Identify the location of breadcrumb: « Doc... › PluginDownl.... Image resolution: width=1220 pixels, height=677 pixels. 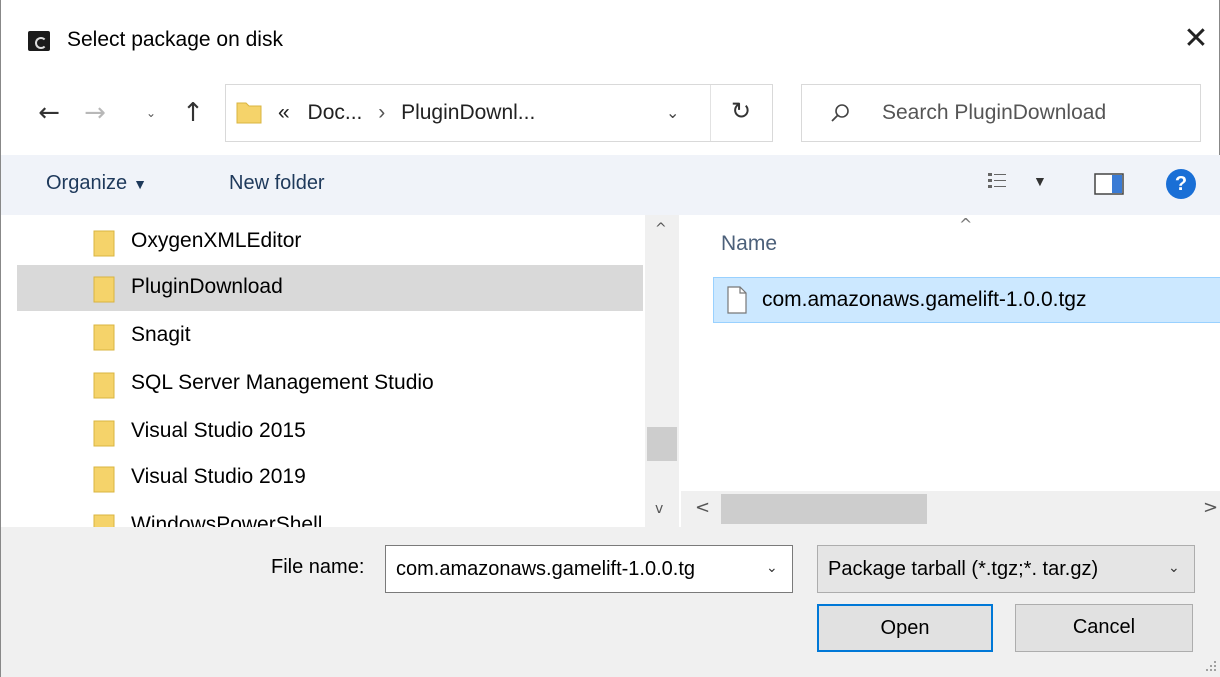
(406, 113).